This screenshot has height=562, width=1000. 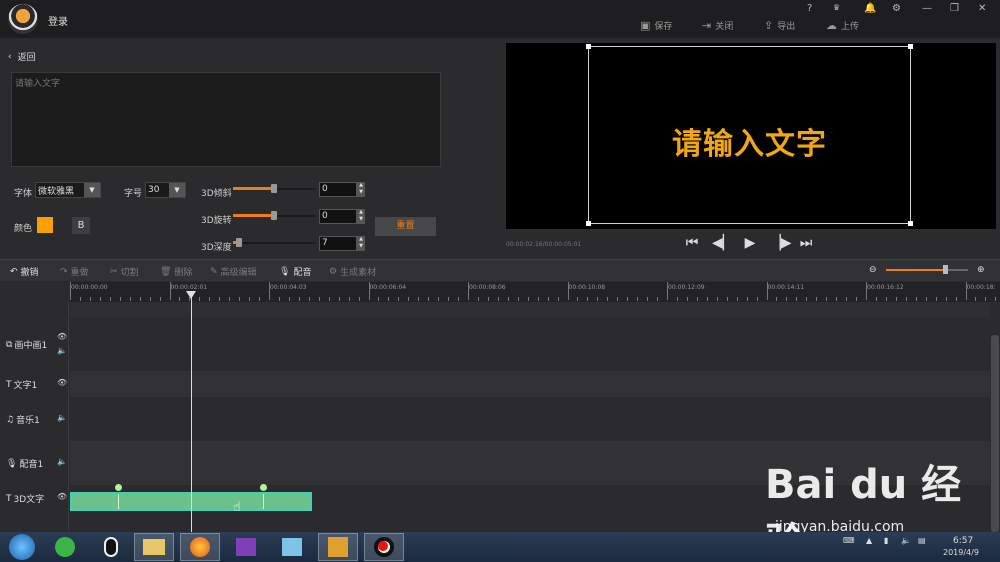 I want to click on track-label-music: ♫ 音乐1, so click(x=23, y=420).